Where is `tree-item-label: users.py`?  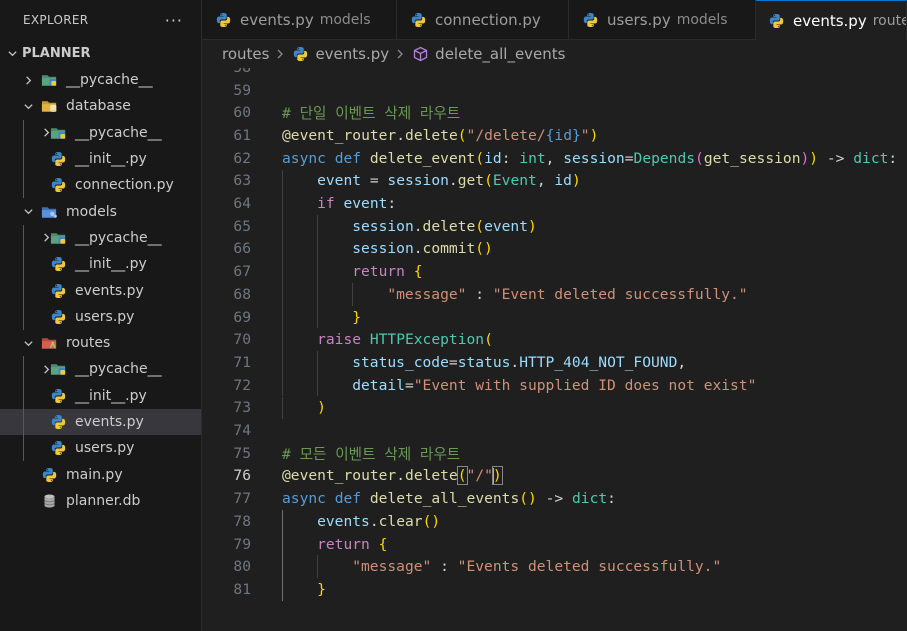
tree-item-label: users.py is located at coordinates (105, 316).